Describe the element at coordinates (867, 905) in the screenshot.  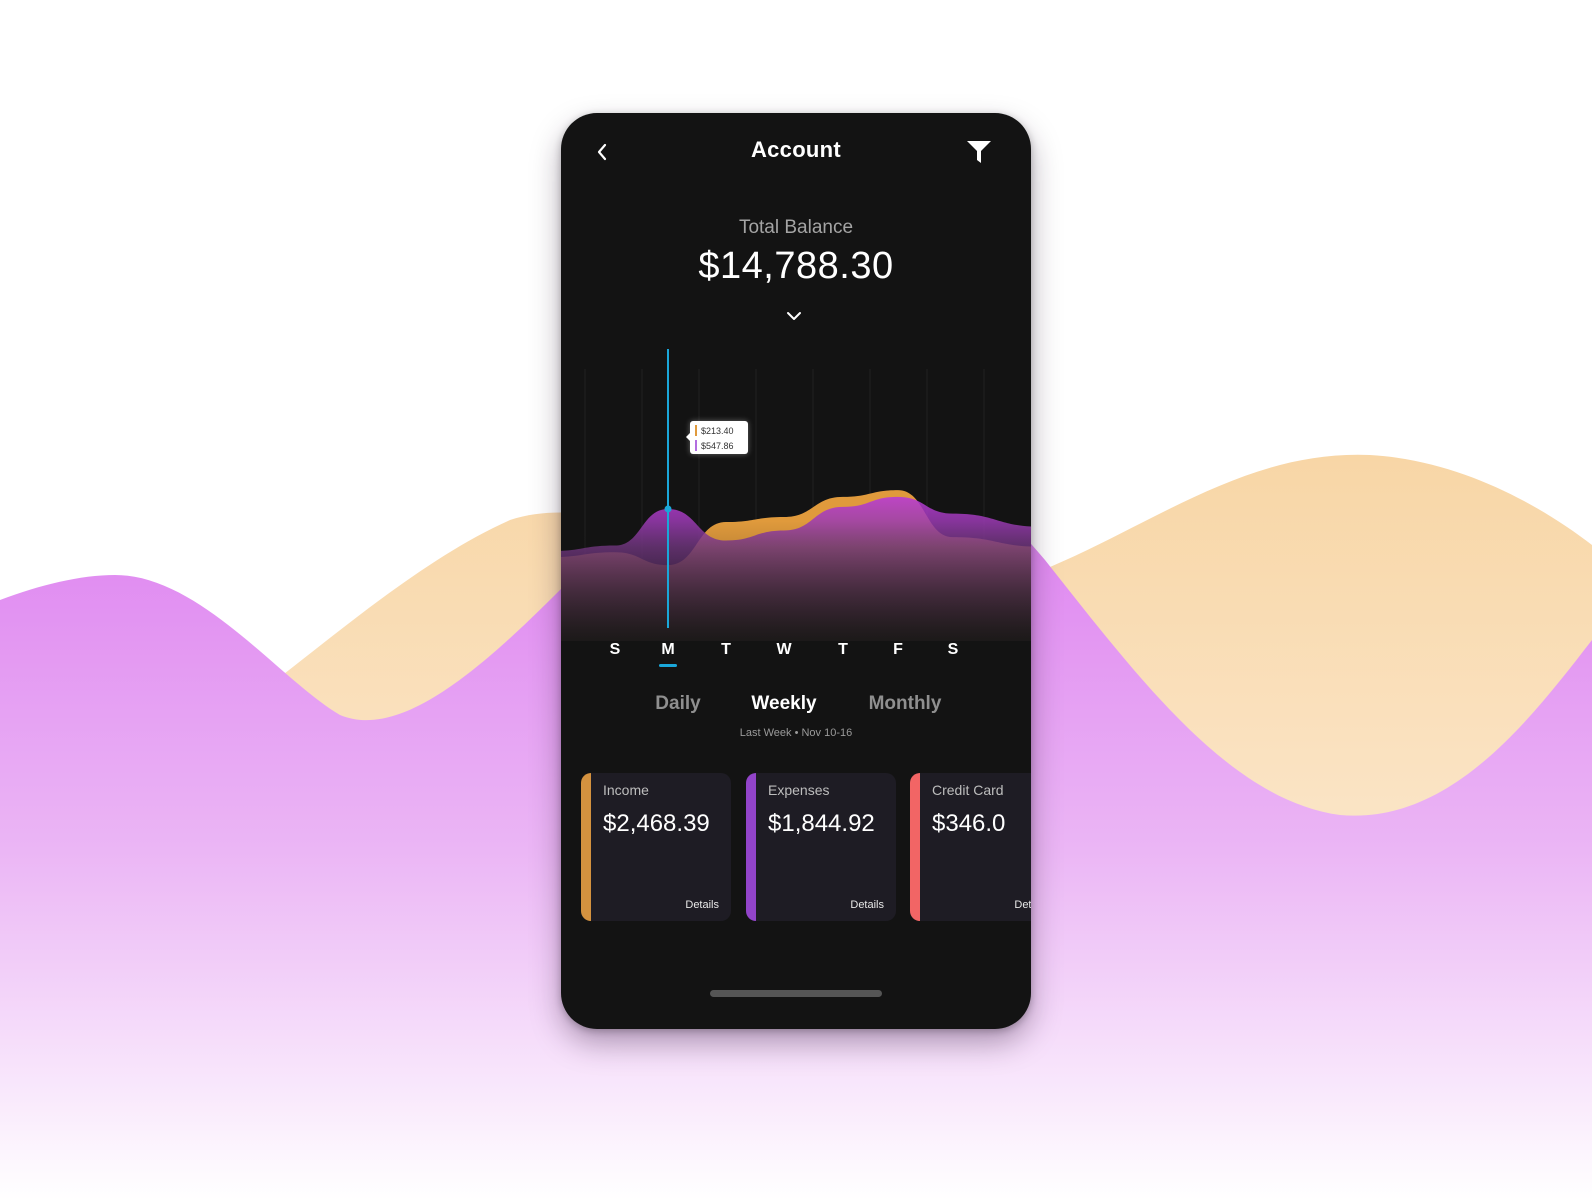
I see `expenses-details-link: Details` at that location.